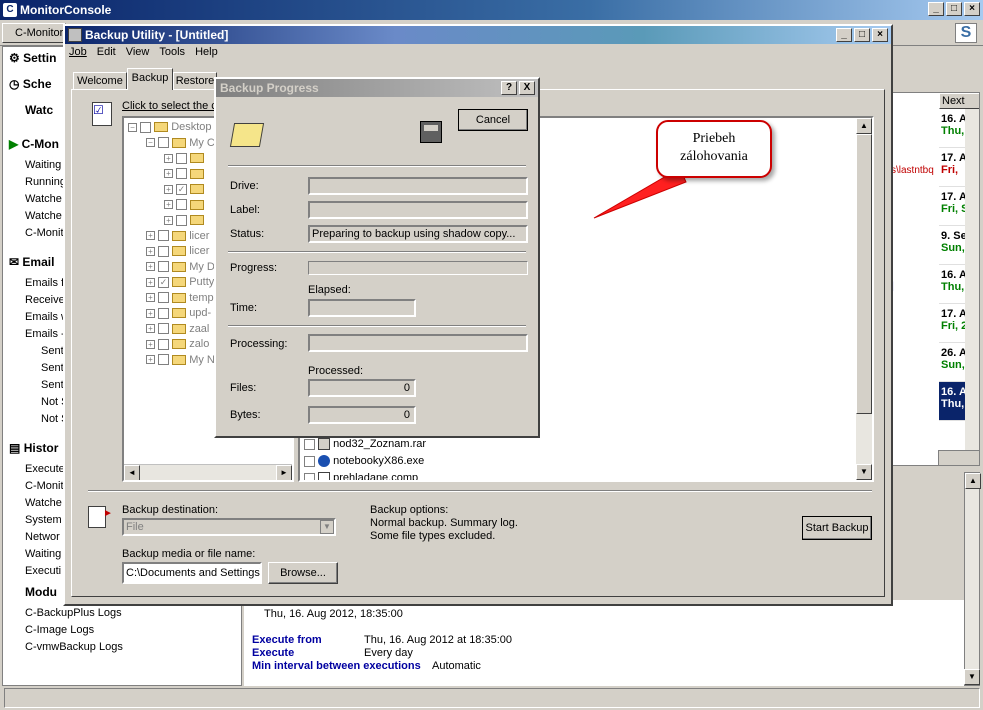 This screenshot has width=983, height=710. I want to click on destination-select: File ▼, so click(229, 527).